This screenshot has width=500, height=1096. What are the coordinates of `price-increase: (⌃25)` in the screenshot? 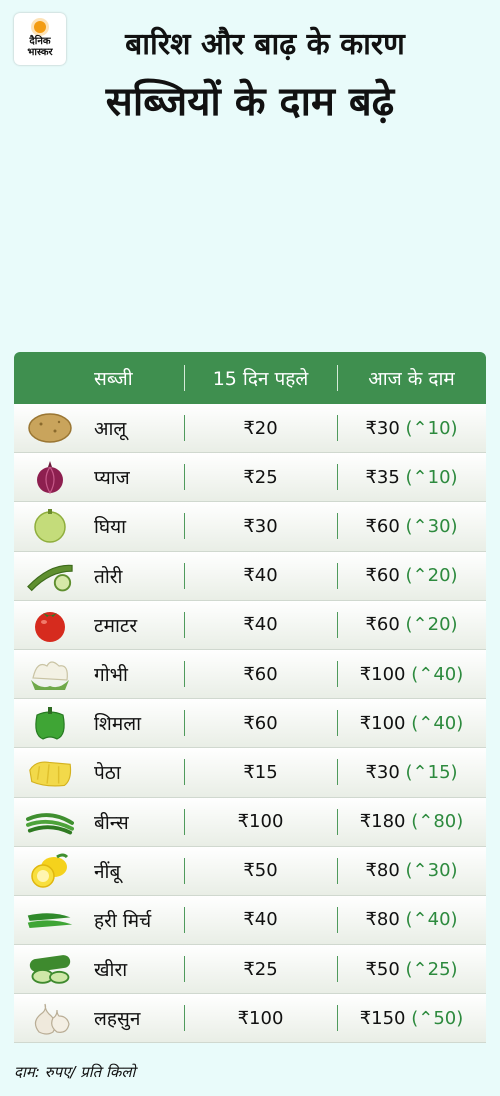 It's located at (431, 969).